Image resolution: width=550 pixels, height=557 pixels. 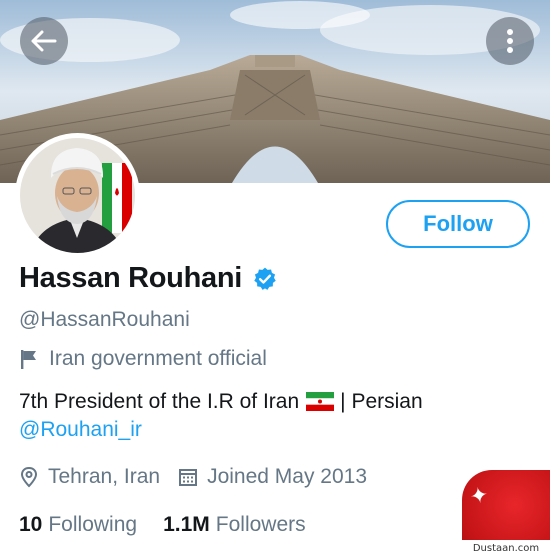 I want to click on vertical-dots-icon, so click(x=510, y=41).